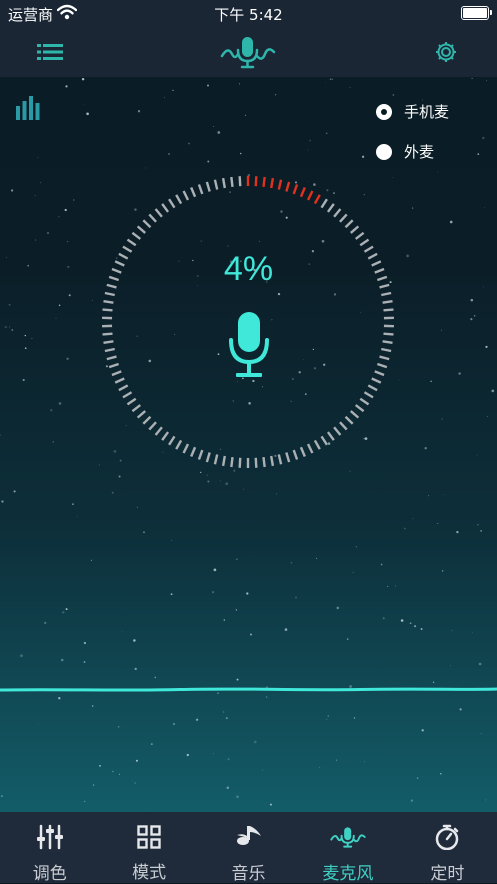  I want to click on status-time: 下午 5:42, so click(248, 14).